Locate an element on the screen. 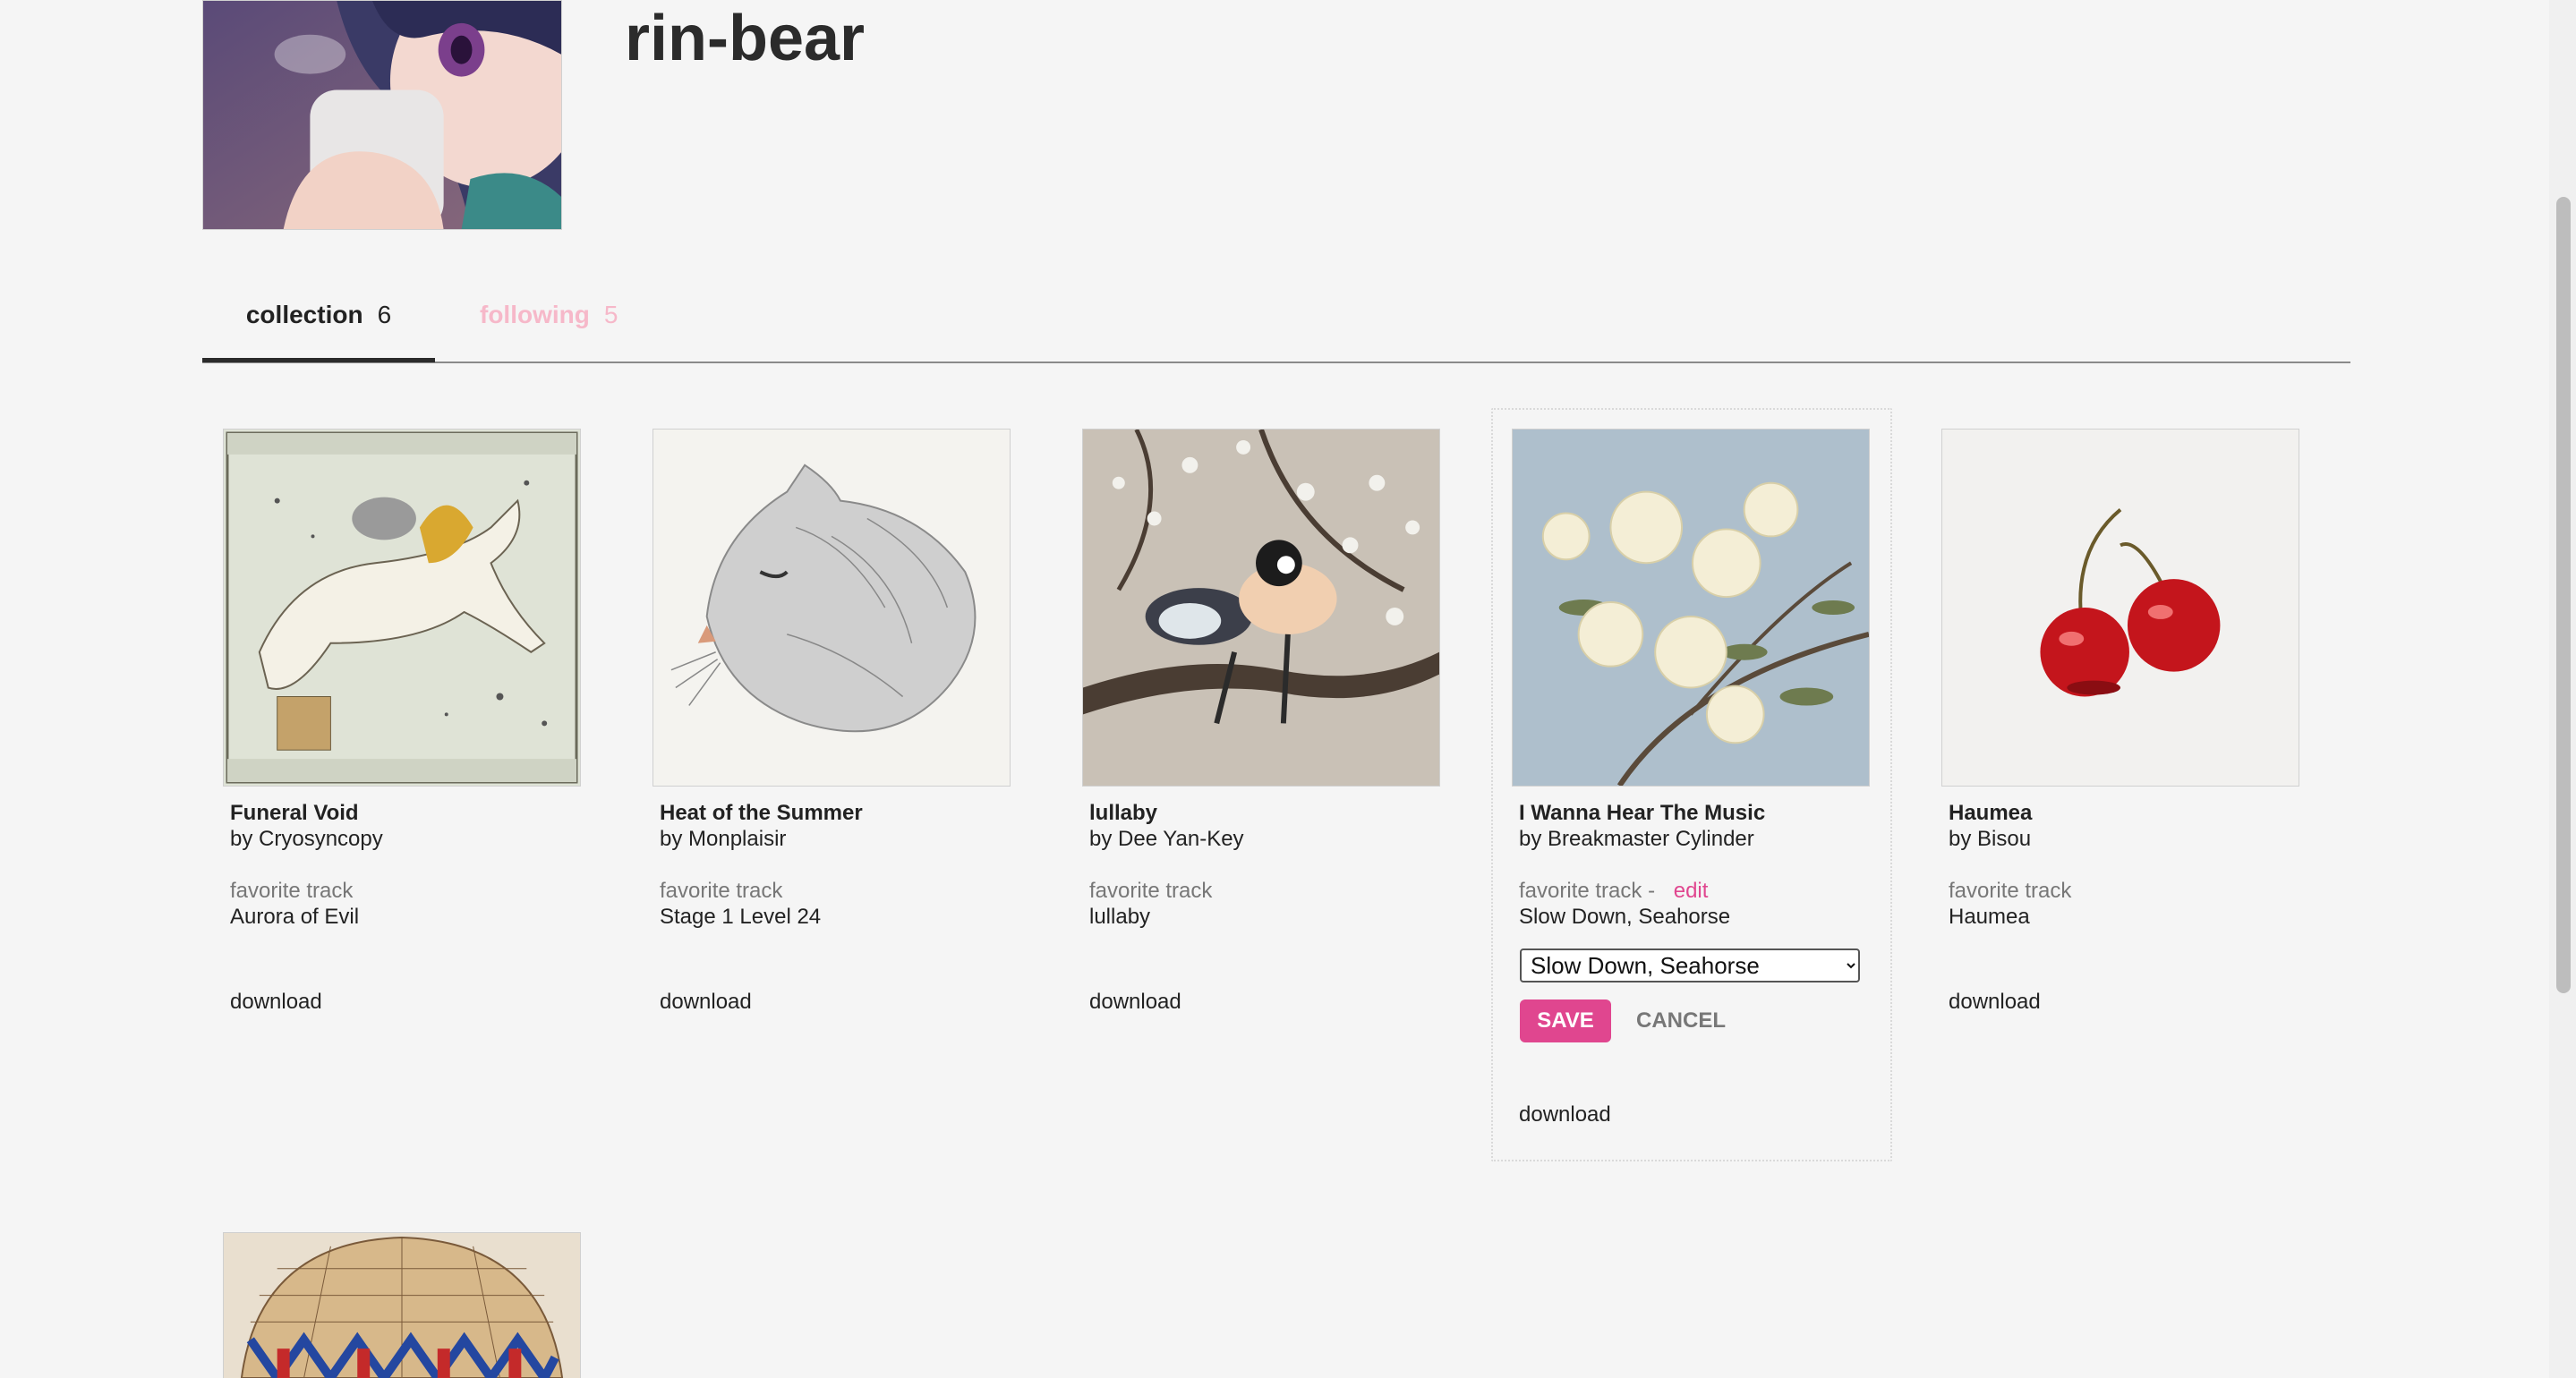 This screenshot has height=1378, width=2576. scrollbar-thumb is located at coordinates (2563, 595).